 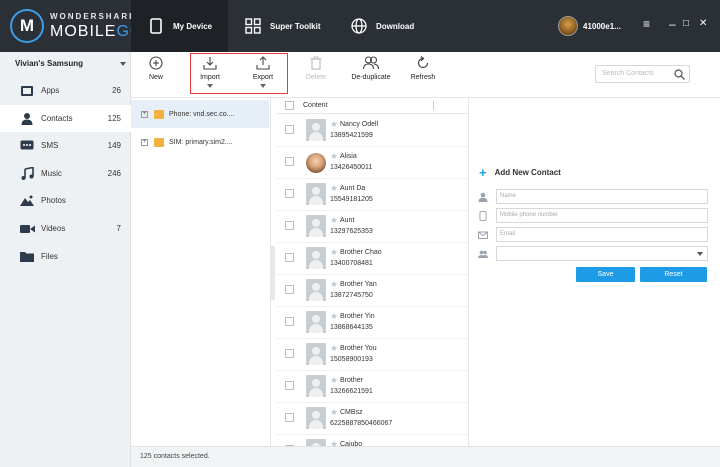 What do you see at coordinates (602, 196) in the screenshot?
I see `name-field: Name` at bounding box center [602, 196].